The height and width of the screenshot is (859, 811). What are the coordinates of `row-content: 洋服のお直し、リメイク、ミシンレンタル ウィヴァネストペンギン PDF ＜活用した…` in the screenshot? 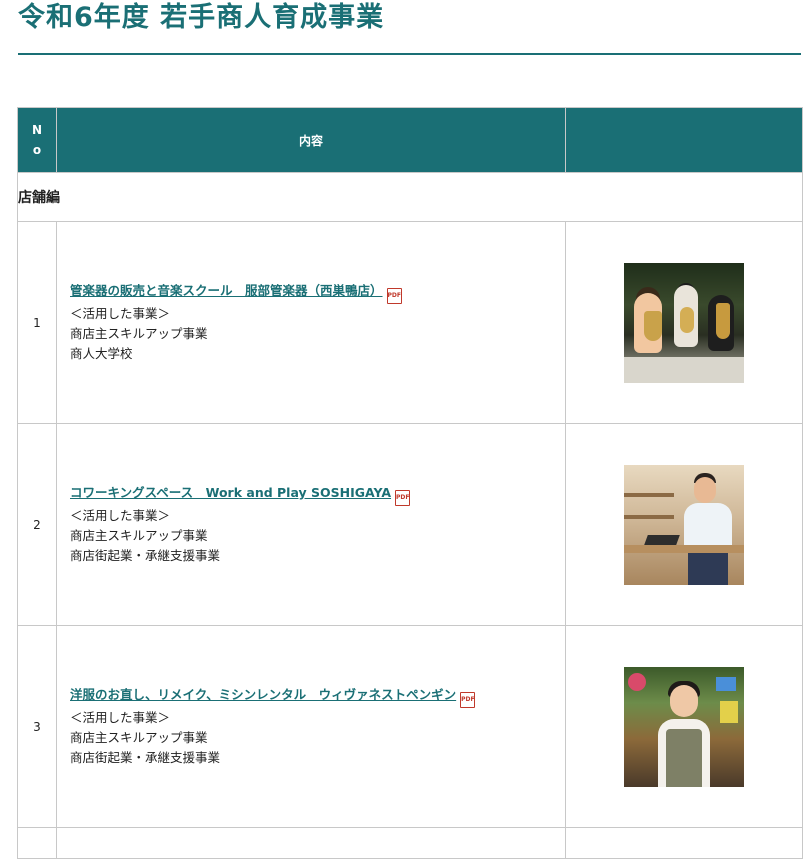 It's located at (311, 726).